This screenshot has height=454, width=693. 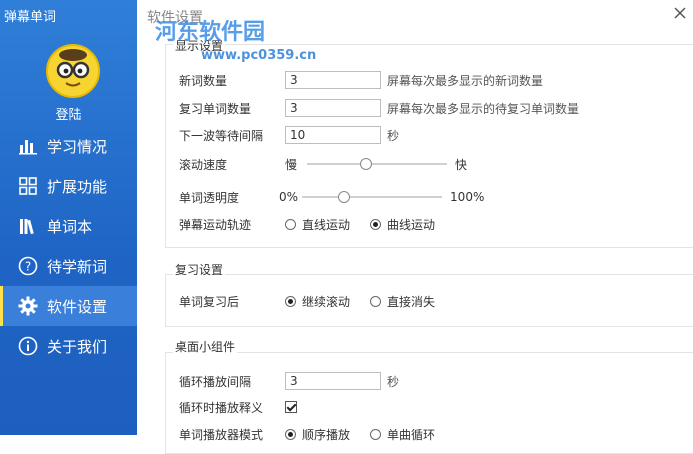 I want to click on sidebar-item-wordbook: 单词本, so click(x=68, y=226).